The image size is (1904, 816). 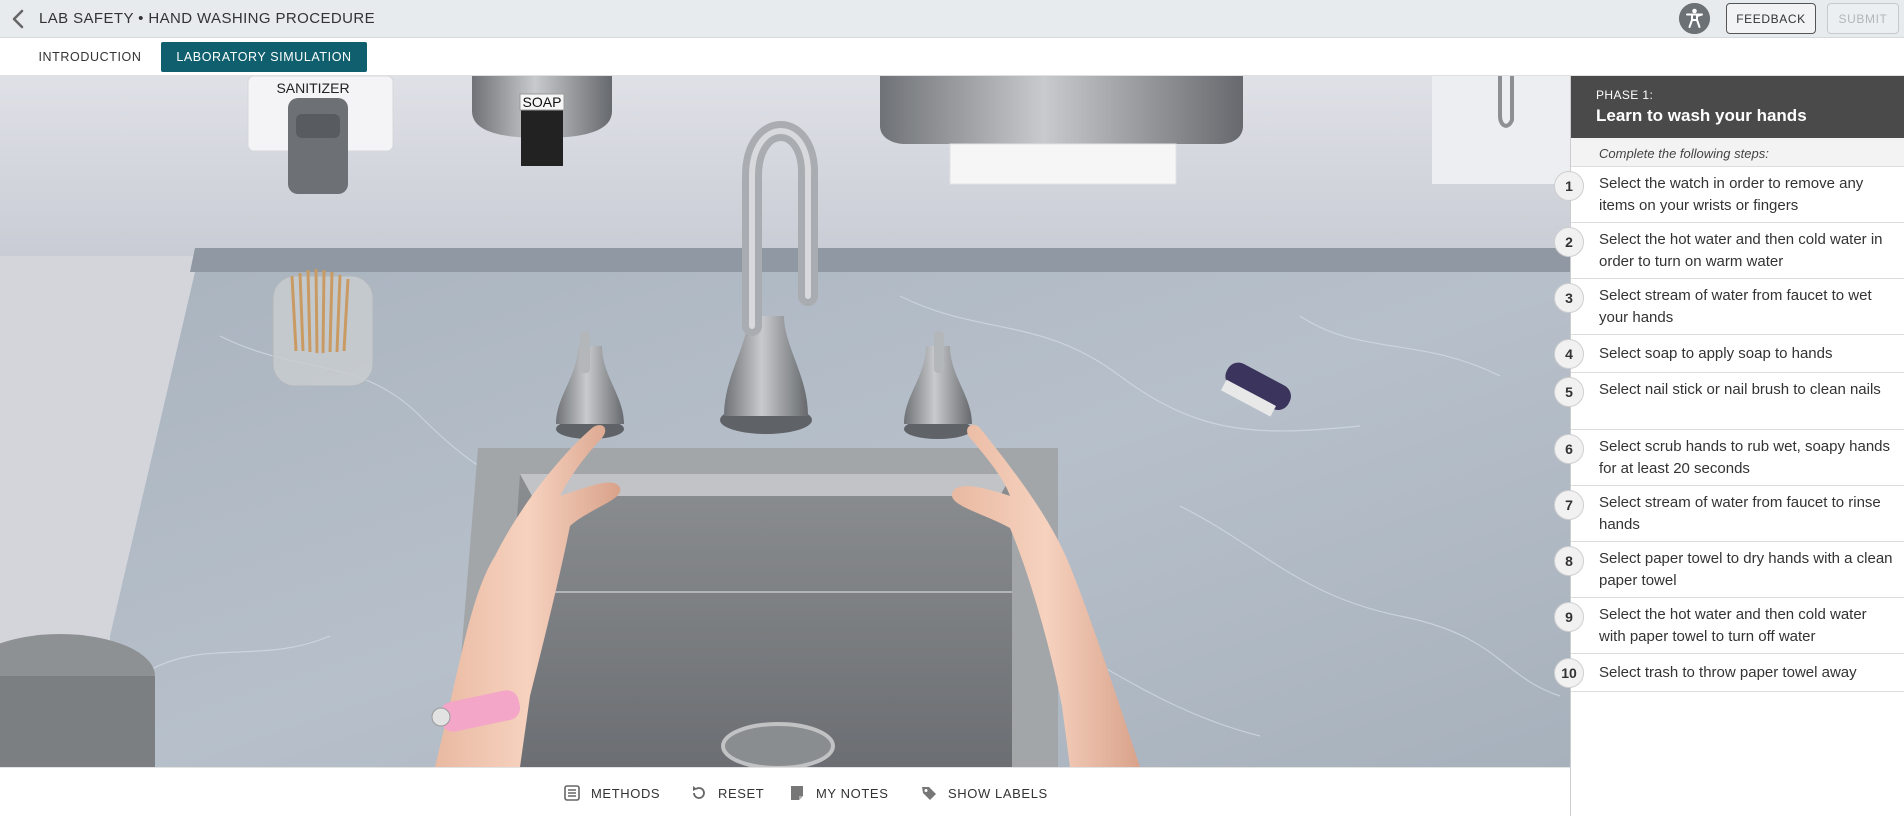 I want to click on list-icon, so click(x=572, y=793).